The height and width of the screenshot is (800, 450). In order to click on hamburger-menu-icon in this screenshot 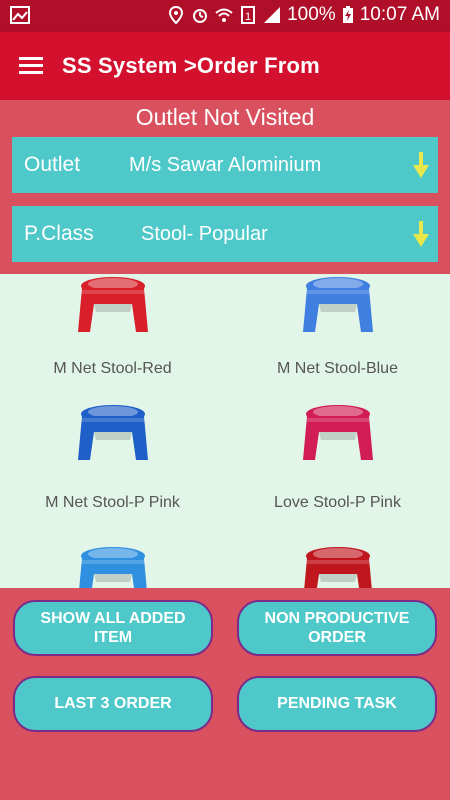, I will do `click(31, 66)`.